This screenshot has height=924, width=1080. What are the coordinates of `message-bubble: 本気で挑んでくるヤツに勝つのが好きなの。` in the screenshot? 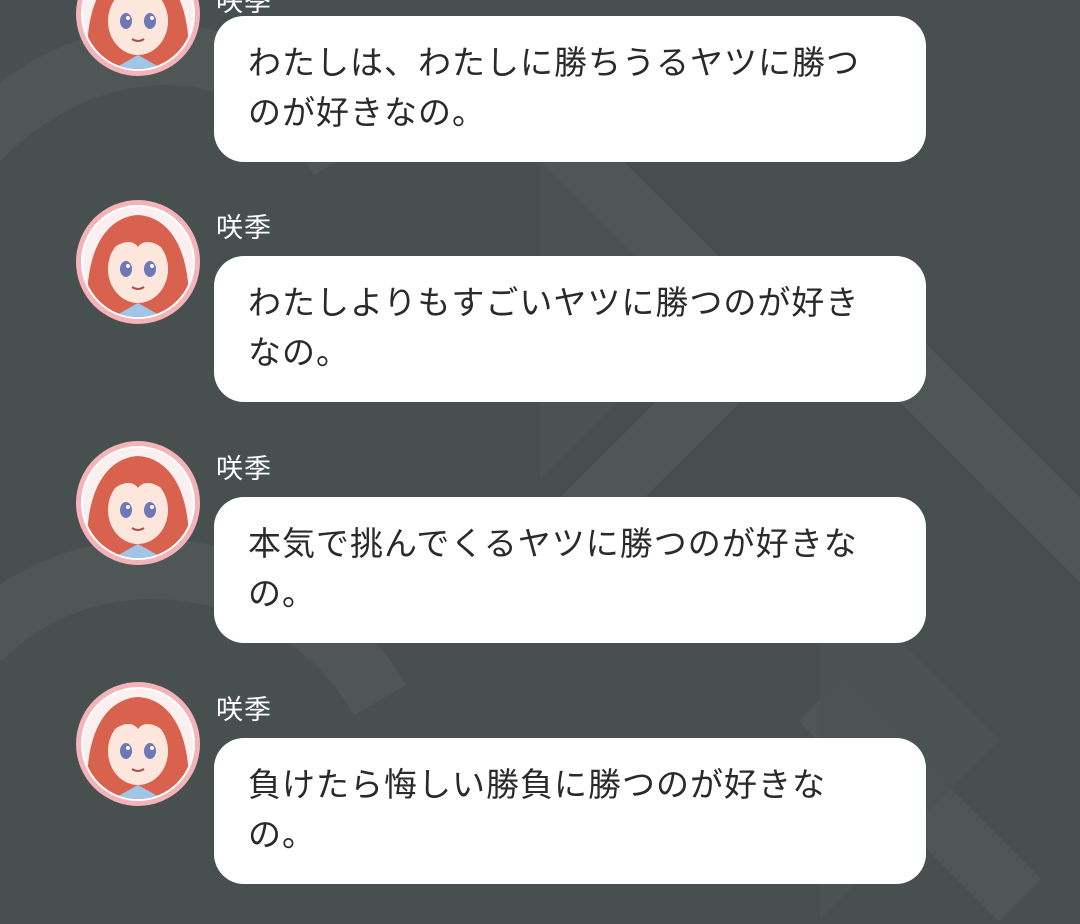 It's located at (570, 570).